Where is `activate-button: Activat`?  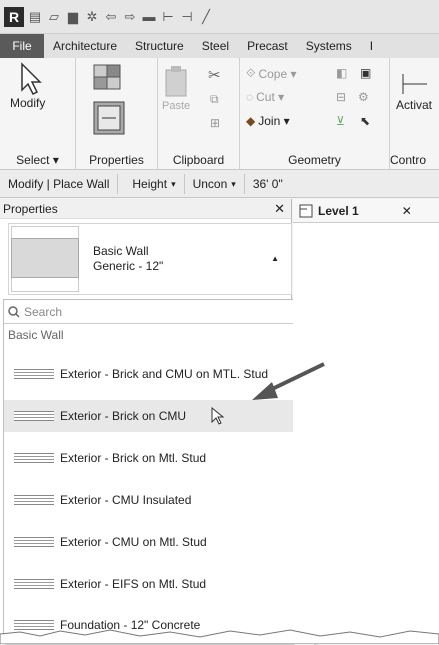 activate-button: Activat is located at coordinates (414, 90).